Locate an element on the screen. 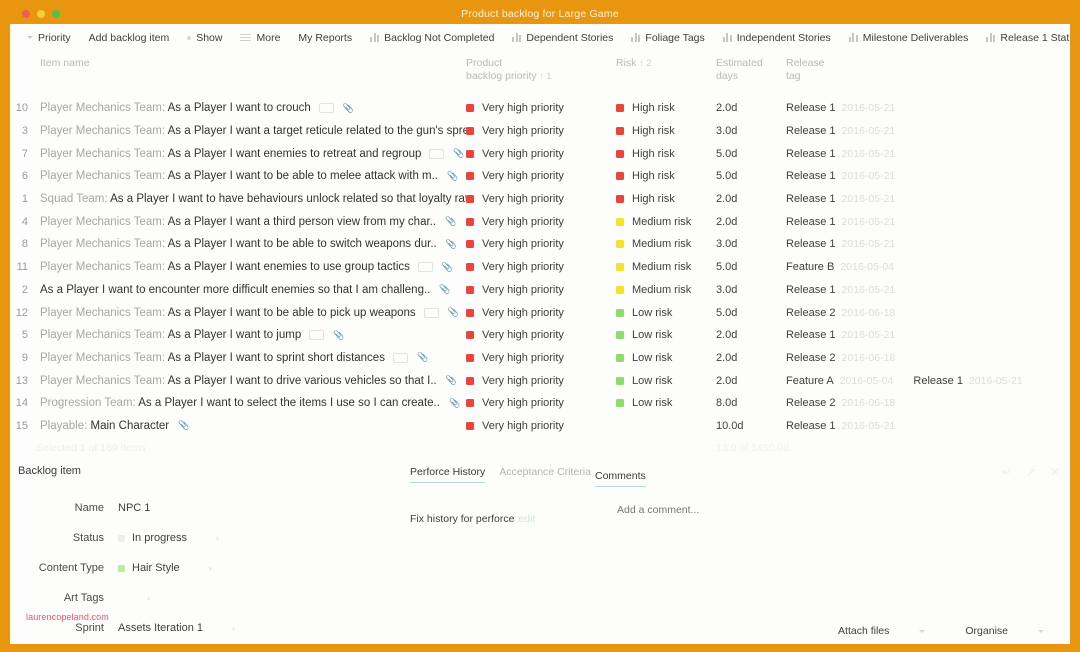 This screenshot has height=652, width=1080. toolbar-item-backlog-not-completed: Backlog Not Completed is located at coordinates (432, 38).